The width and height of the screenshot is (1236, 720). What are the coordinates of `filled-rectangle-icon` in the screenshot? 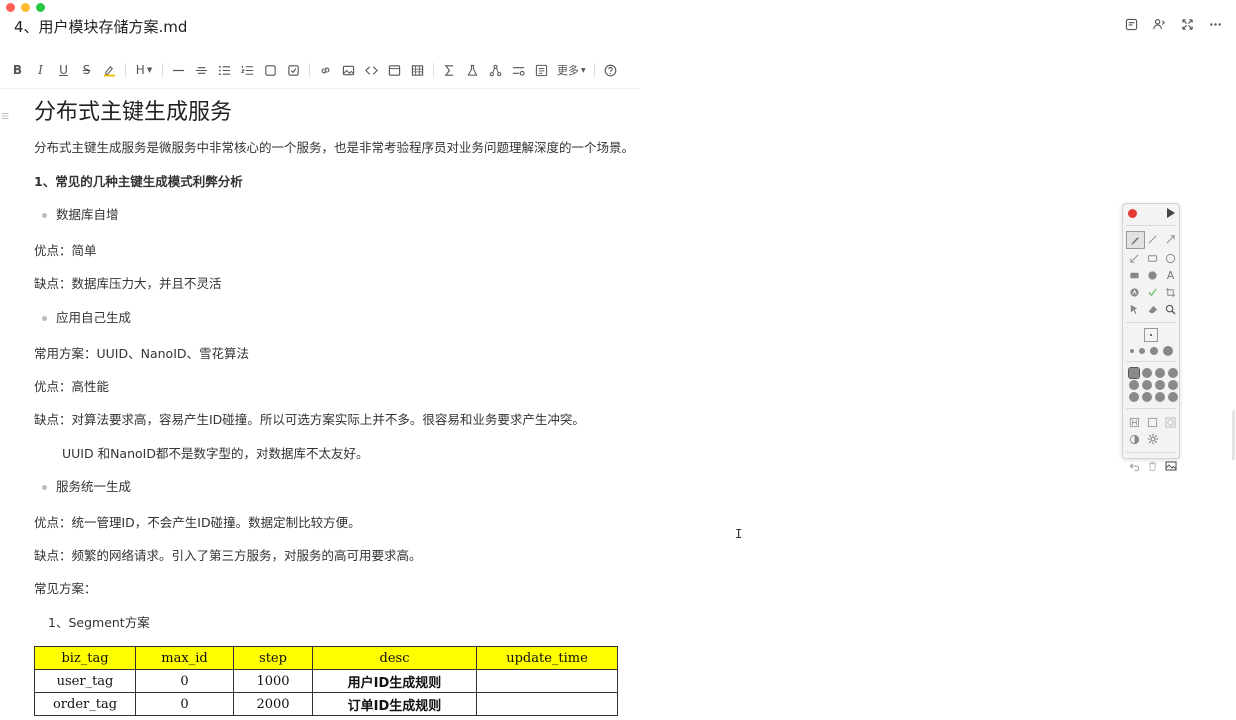 It's located at (1134, 275).